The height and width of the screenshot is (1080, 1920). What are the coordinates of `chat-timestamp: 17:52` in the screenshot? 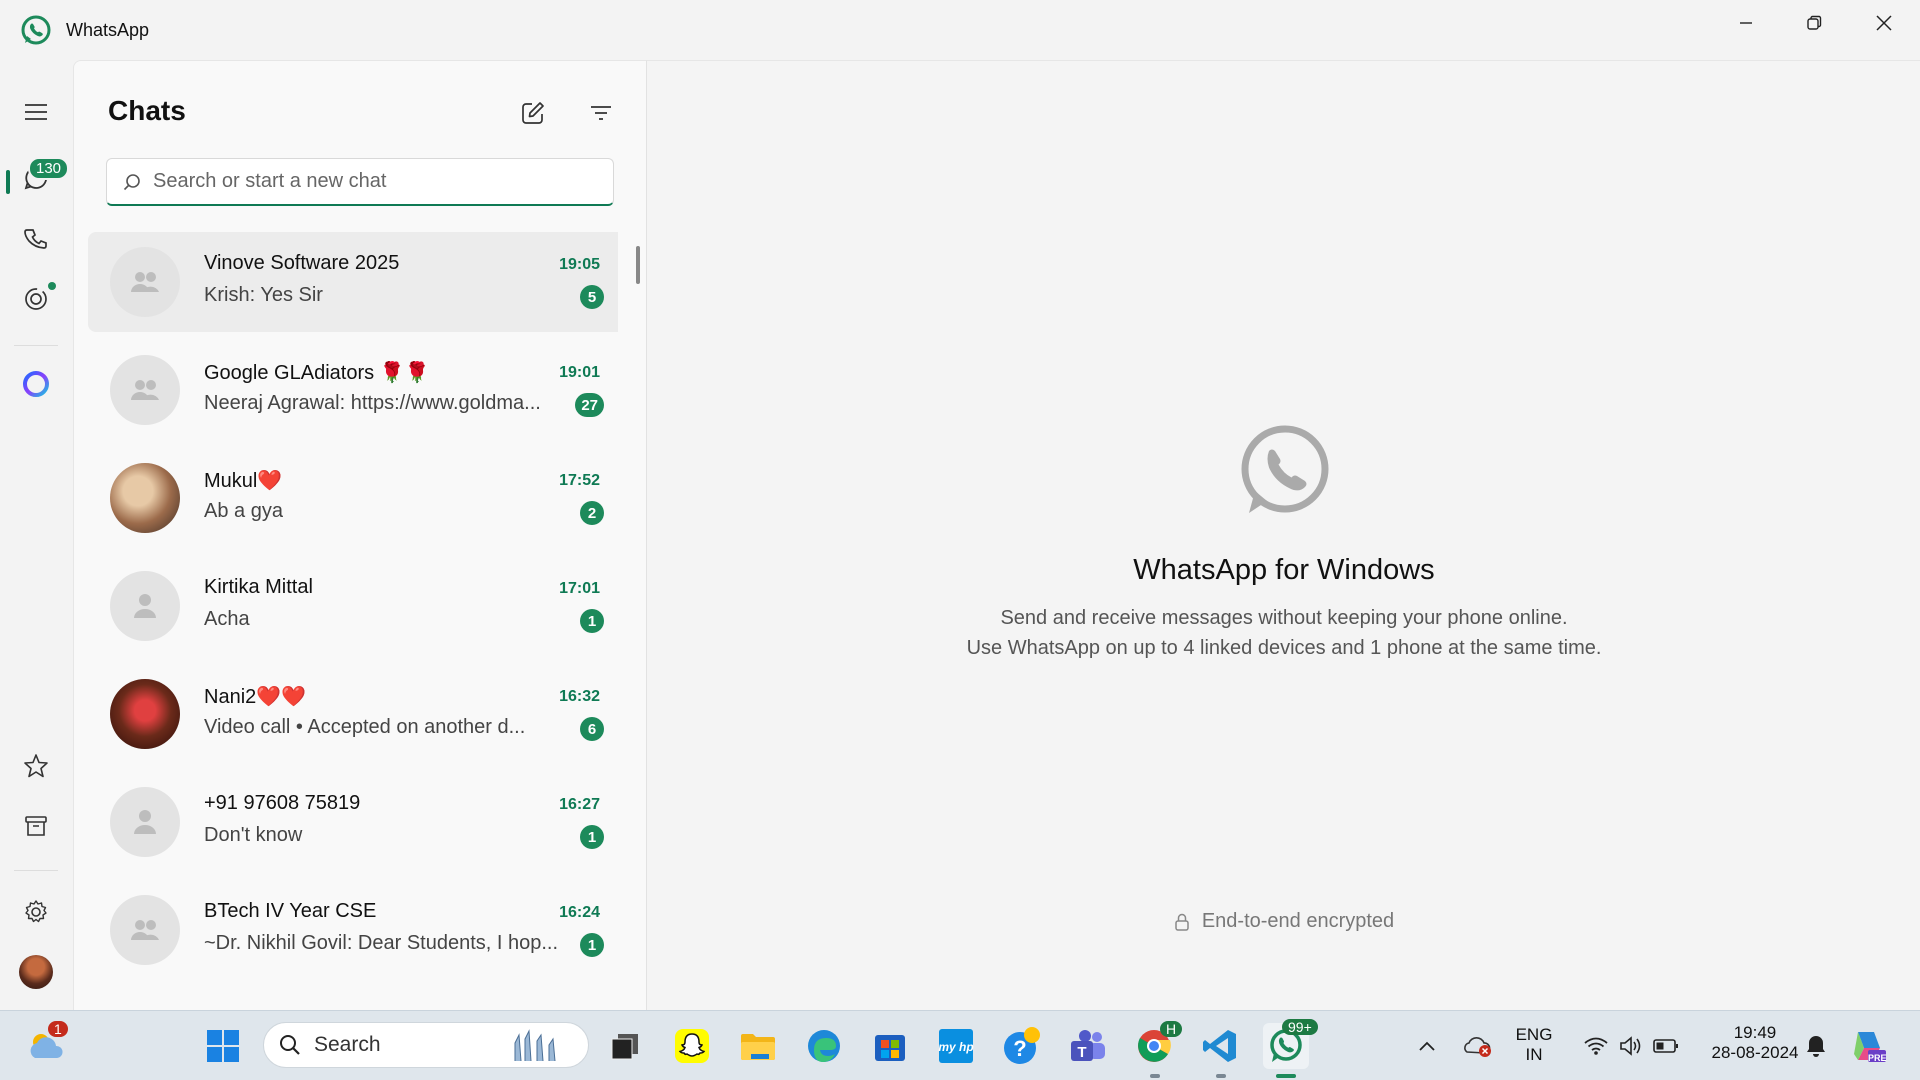 It's located at (579, 480).